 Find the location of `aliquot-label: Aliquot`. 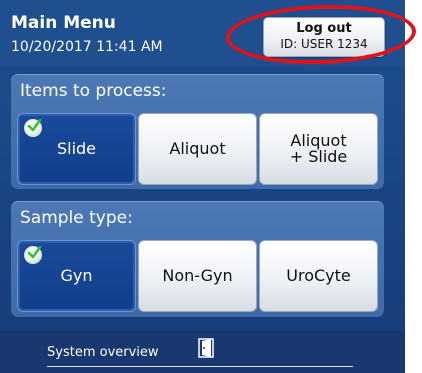

aliquot-label: Aliquot is located at coordinates (197, 148).